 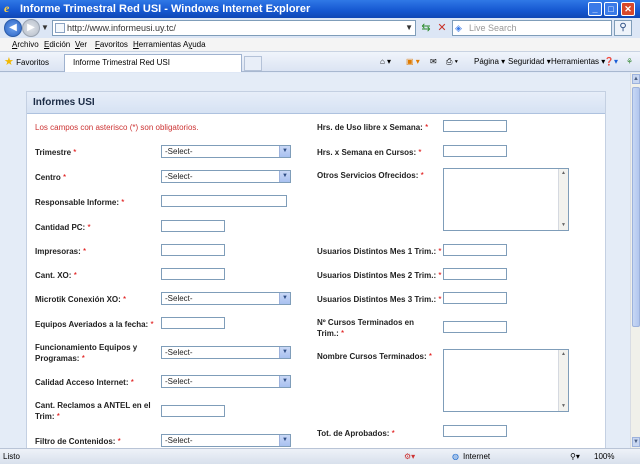 What do you see at coordinates (194, 45) in the screenshot?
I see `menu-ayuda: Ayuda` at bounding box center [194, 45].